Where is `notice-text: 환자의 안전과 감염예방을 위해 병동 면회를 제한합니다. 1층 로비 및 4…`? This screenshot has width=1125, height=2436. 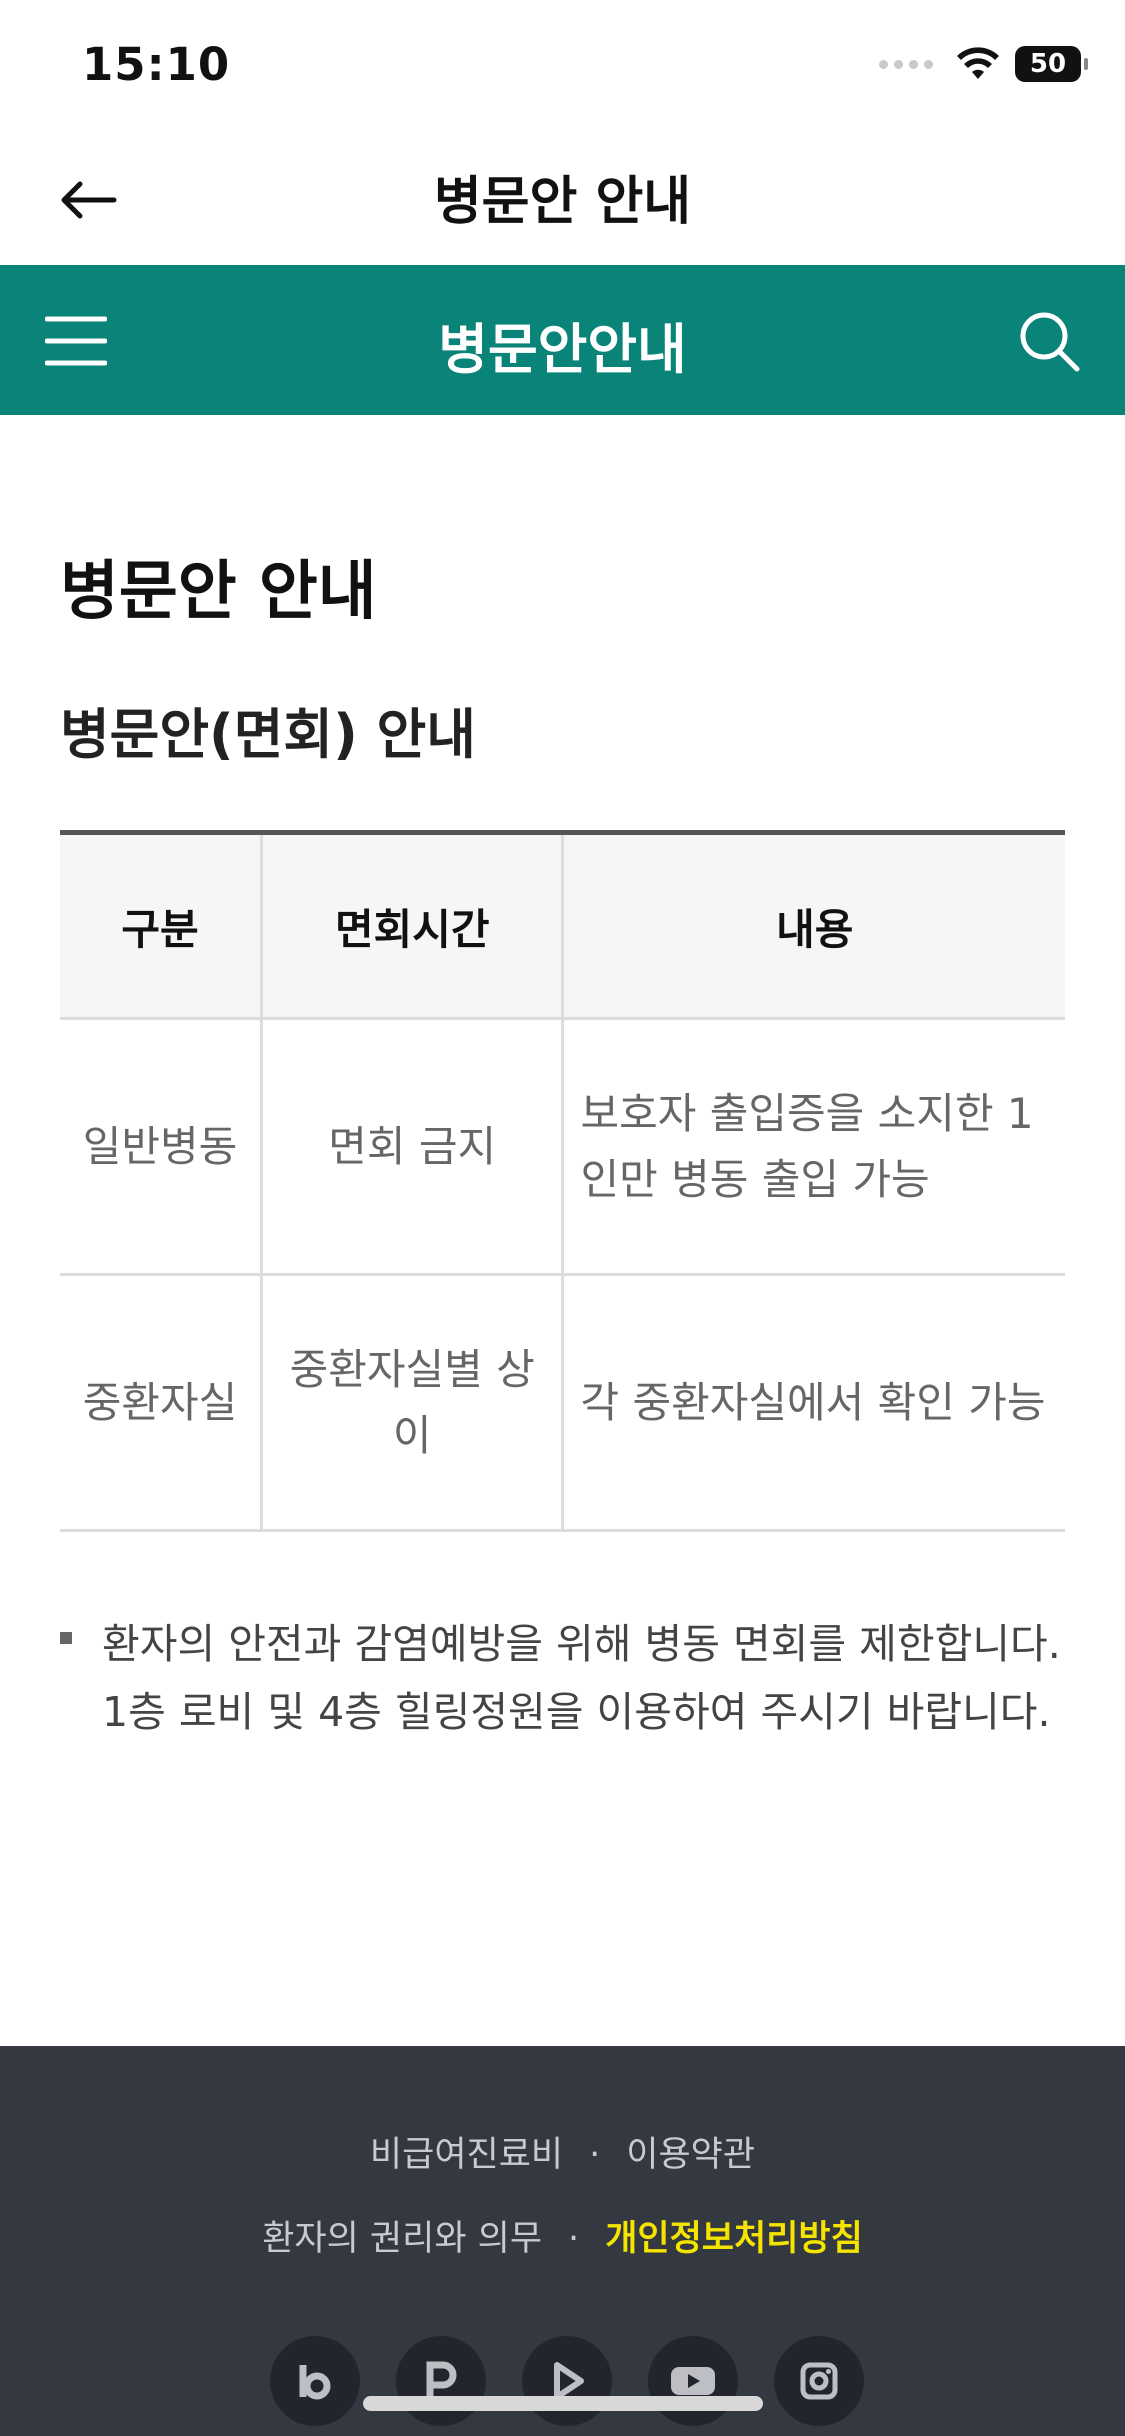
notice-text: 환자의 안전과 감염예방을 위해 병동 면회를 제한합니다. 1층 로비 및 4… is located at coordinates (581, 1678).